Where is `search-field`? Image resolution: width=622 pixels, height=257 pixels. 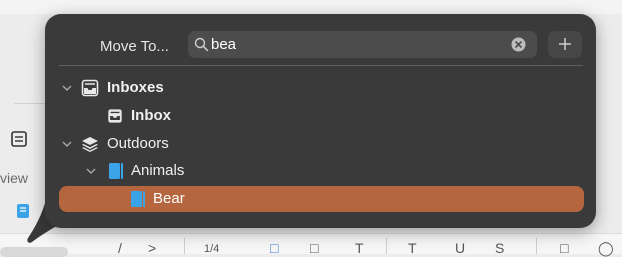
search-field is located at coordinates (362, 44).